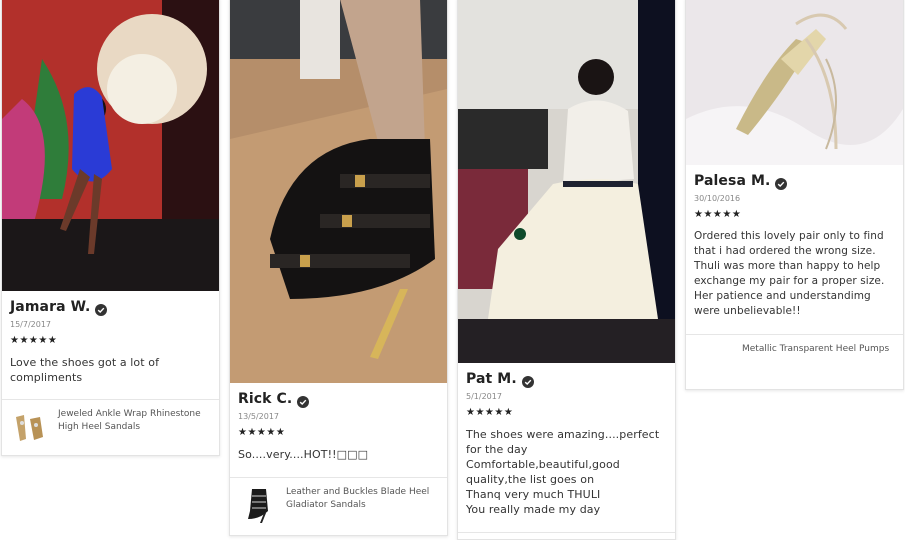  I want to click on reviewer-name: Palesa M., so click(732, 181).